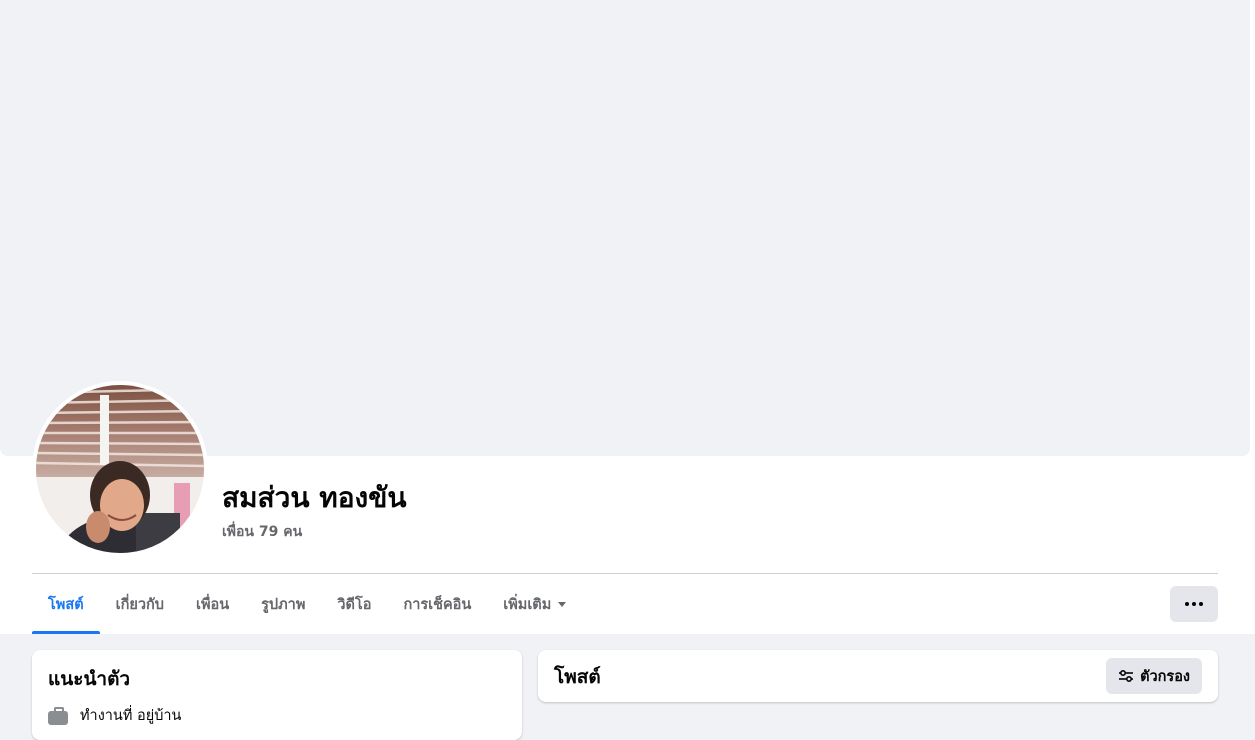 The height and width of the screenshot is (740, 1255). I want to click on intro-work-text: ทำงานที่ อยู่บ้าน, so click(131, 716).